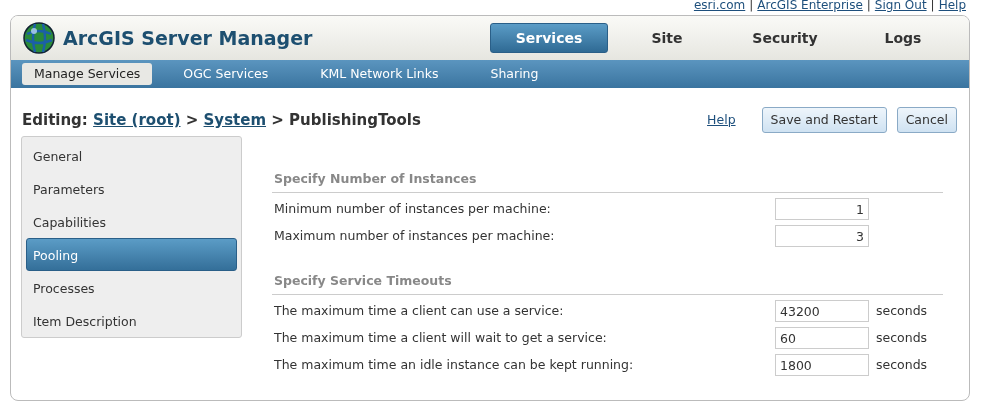 This screenshot has height=415, width=1006. Describe the element at coordinates (419, 310) in the screenshot. I see `field-label: The maximum time a client can use a service:` at that location.